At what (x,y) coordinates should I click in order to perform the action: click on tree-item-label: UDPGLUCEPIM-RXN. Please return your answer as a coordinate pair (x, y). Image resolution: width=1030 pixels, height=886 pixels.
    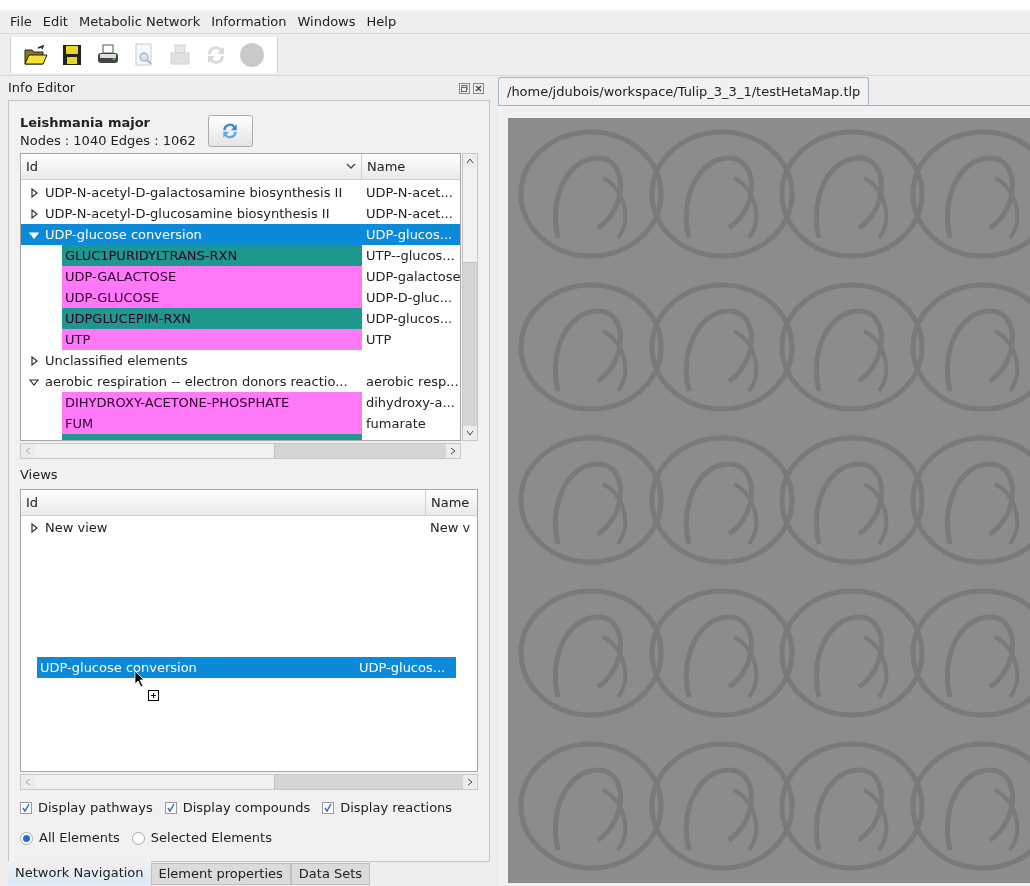
    Looking at the image, I should click on (128, 318).